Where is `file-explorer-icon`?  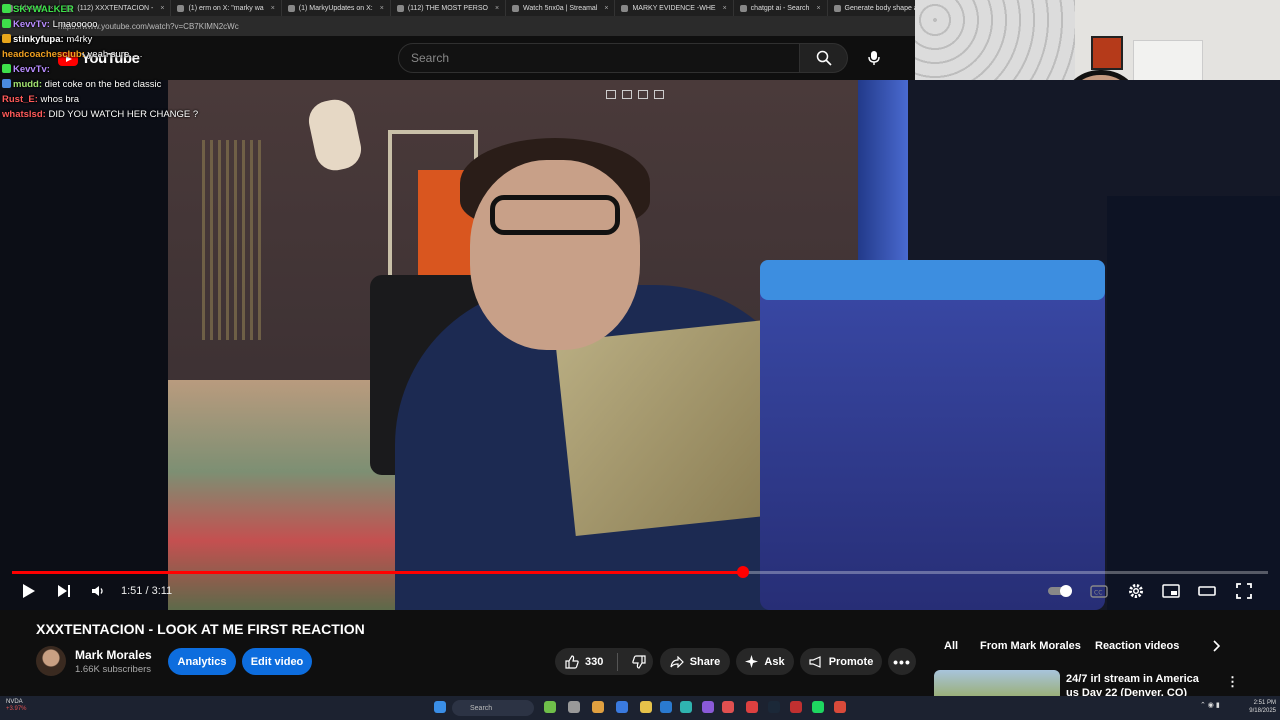
file-explorer-icon is located at coordinates (622, 707).